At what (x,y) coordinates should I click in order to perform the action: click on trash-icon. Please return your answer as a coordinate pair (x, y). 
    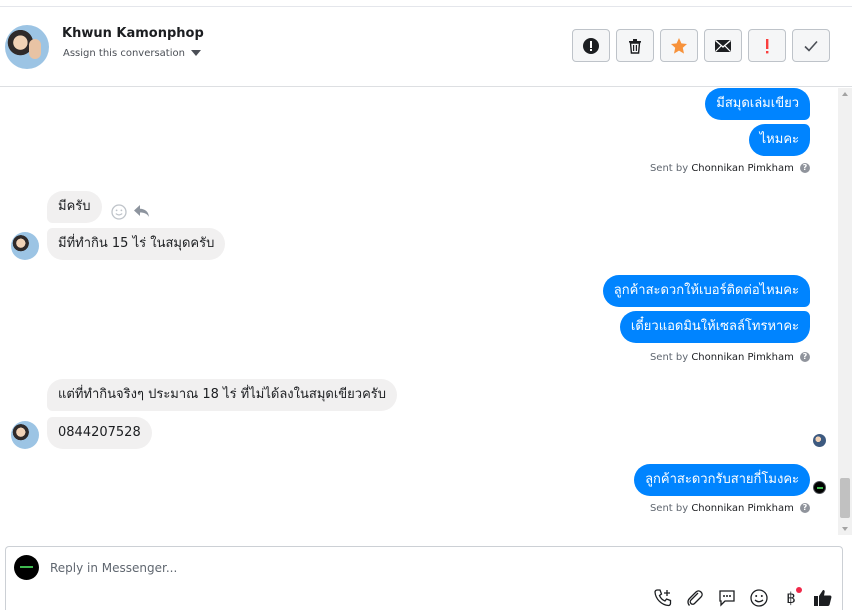
    Looking at the image, I should click on (635, 46).